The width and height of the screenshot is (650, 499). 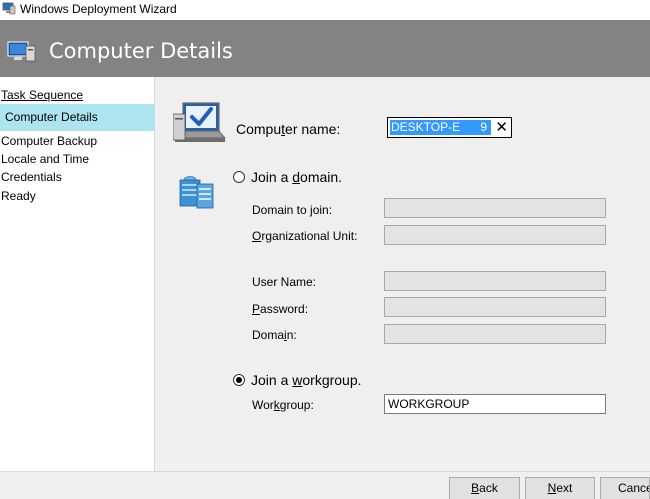 What do you see at coordinates (495, 281) in the screenshot?
I see `user-name-field` at bounding box center [495, 281].